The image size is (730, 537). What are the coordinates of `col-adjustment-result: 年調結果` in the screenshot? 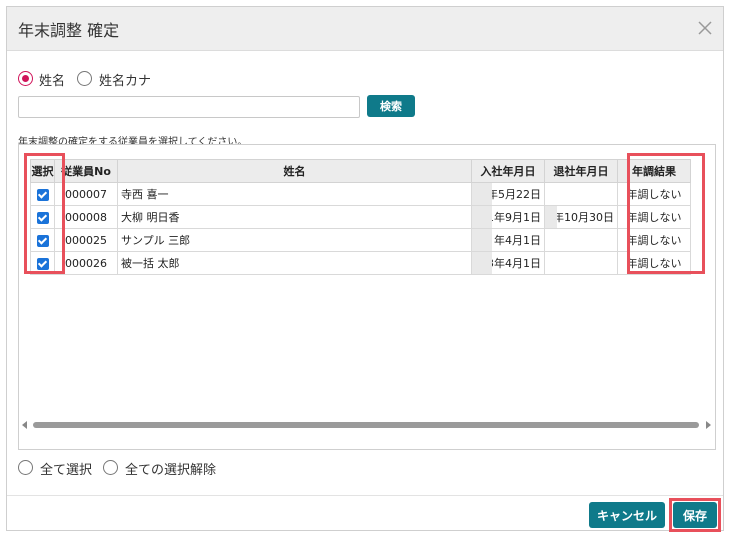 It's located at (654, 171).